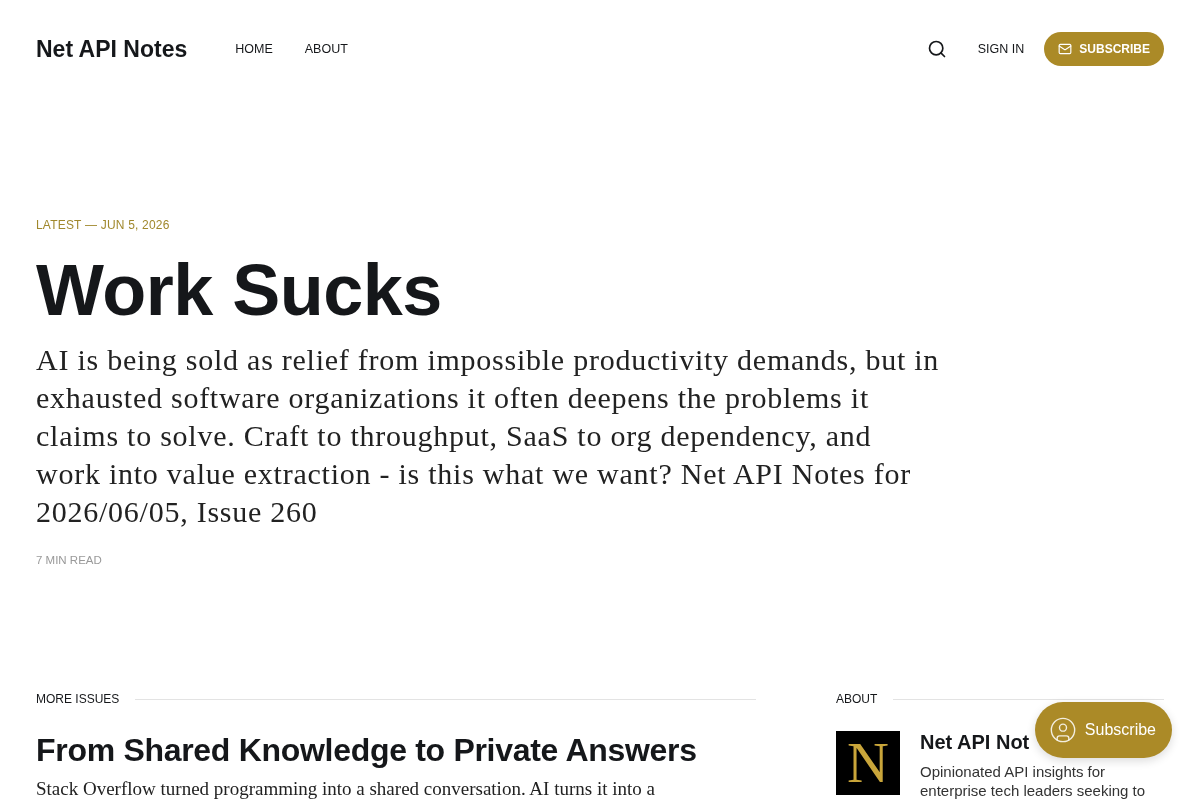 The image size is (1200, 800). What do you see at coordinates (1033, 781) in the screenshot?
I see `publication-description: Opinionated API insights for enterprise tech leaders seeking to` at bounding box center [1033, 781].